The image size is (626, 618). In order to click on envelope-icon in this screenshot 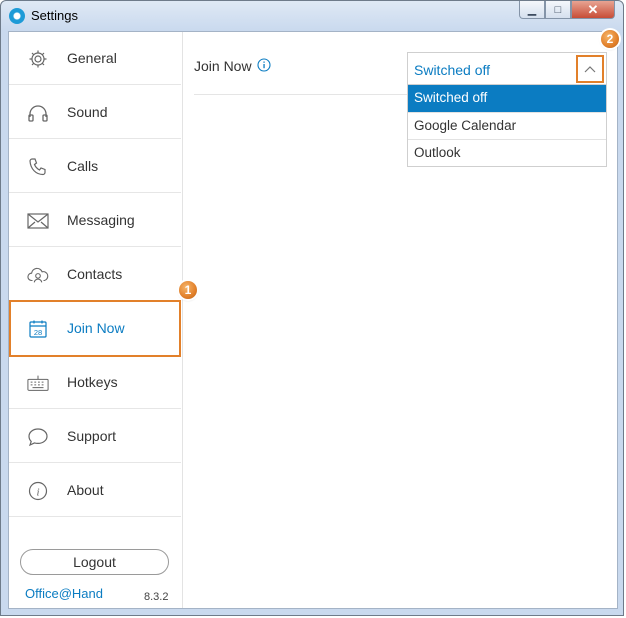, I will do `click(38, 221)`.